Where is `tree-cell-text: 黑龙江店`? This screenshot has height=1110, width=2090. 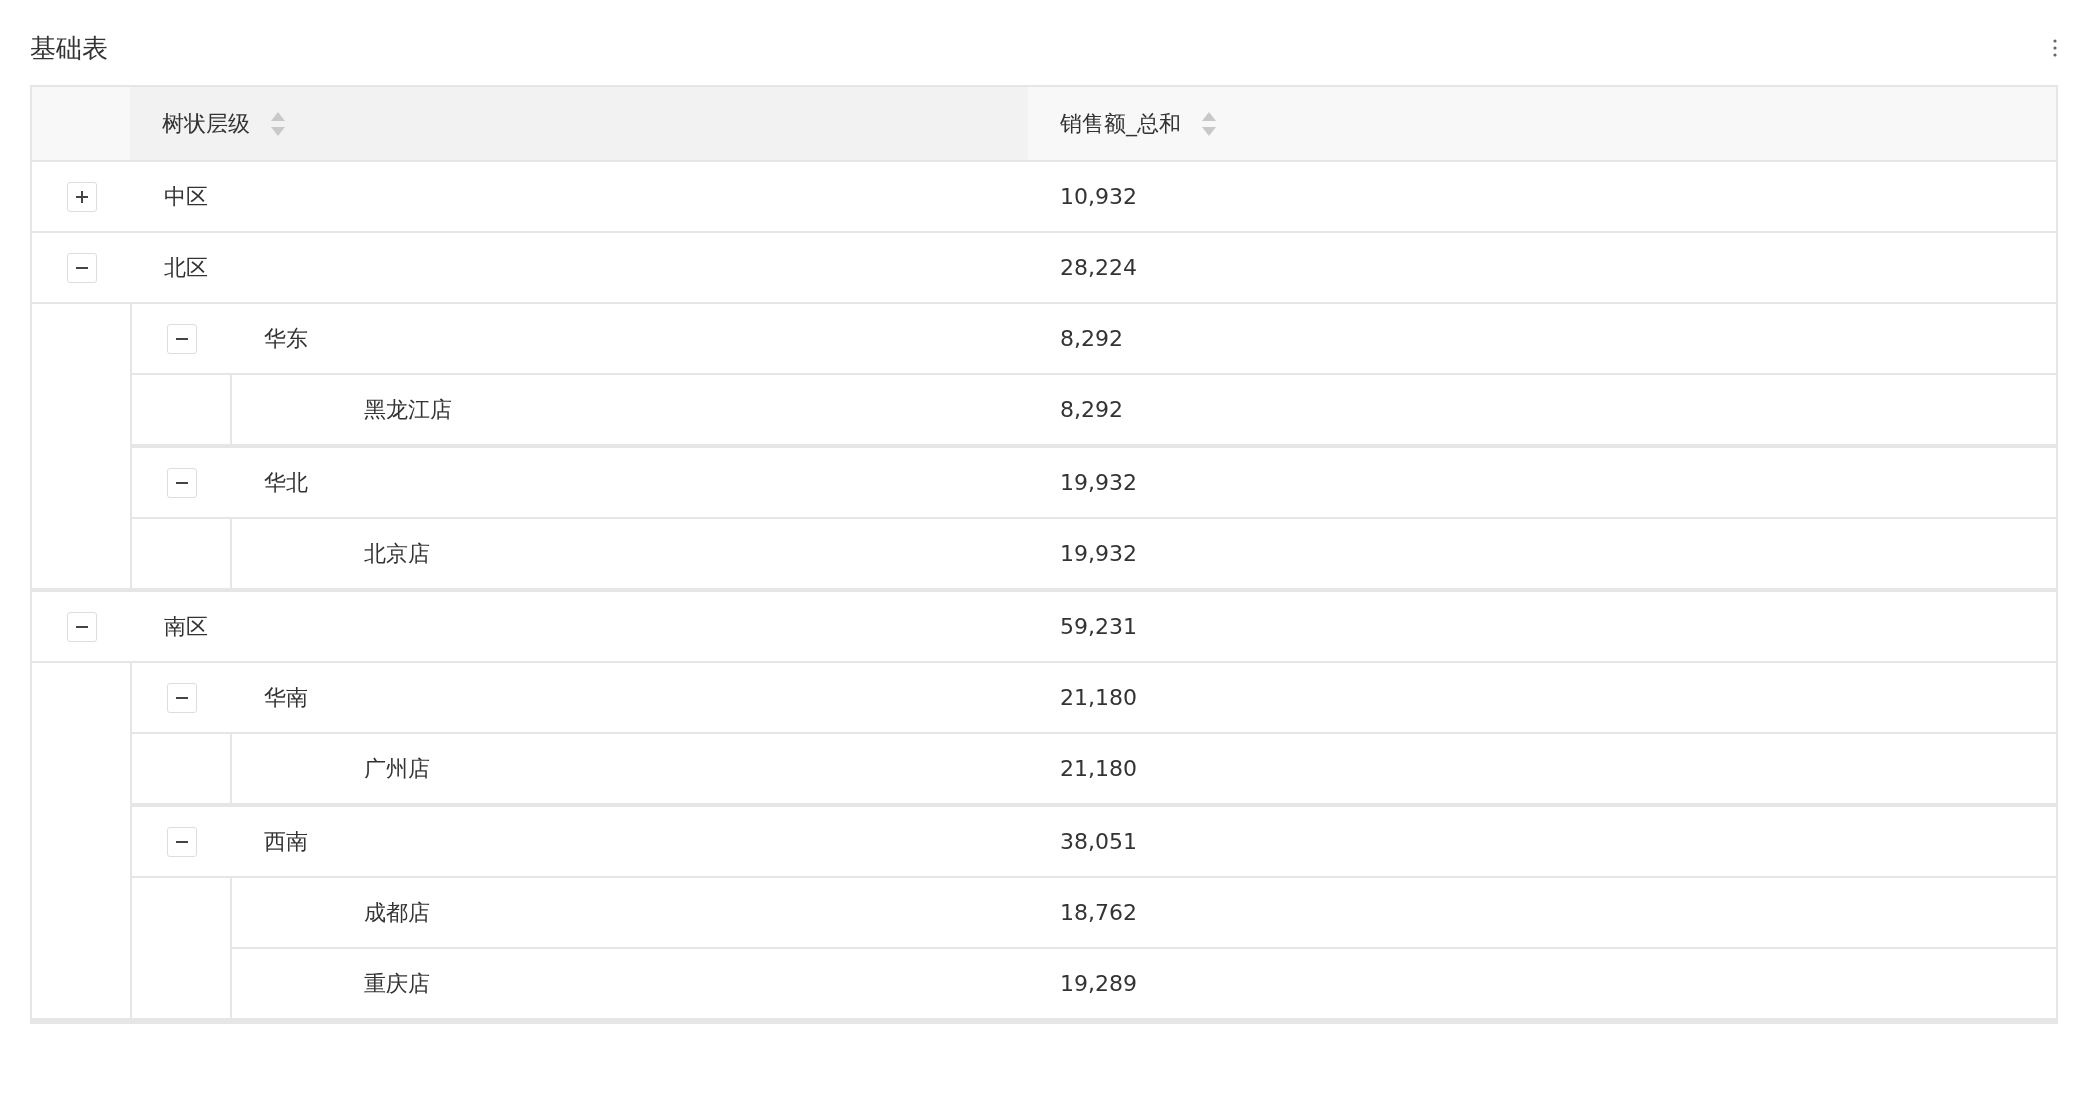
tree-cell-text: 黑龙江店 is located at coordinates (408, 409).